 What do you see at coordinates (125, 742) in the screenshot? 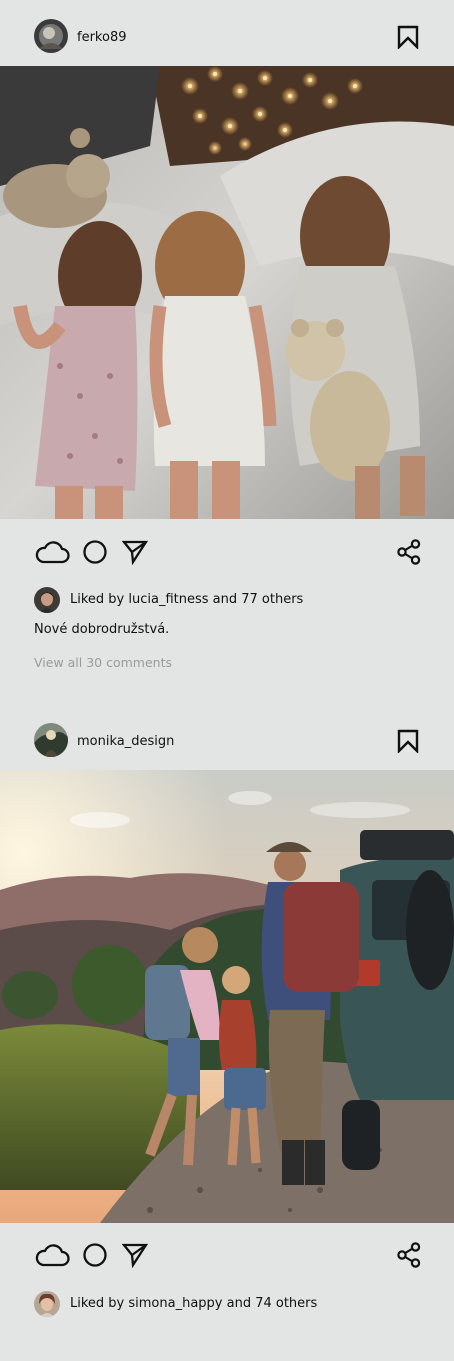
I see `username: monika_design` at bounding box center [125, 742].